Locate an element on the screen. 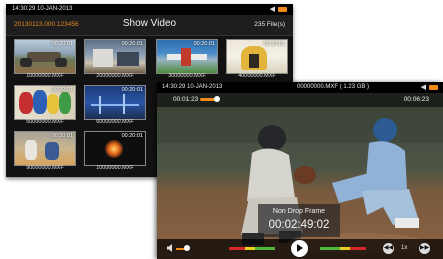  seek-handle is located at coordinates (217, 99).